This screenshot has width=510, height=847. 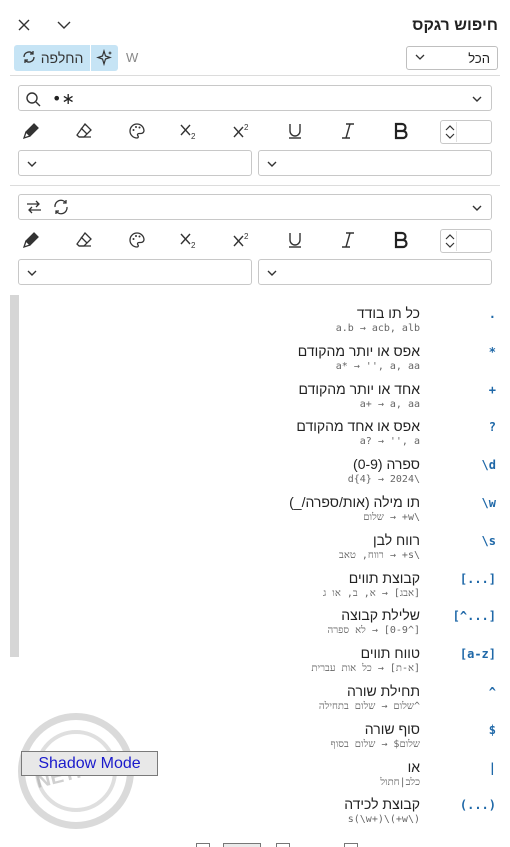 What do you see at coordinates (492, 351) in the screenshot?
I see `regex-token: *` at bounding box center [492, 351].